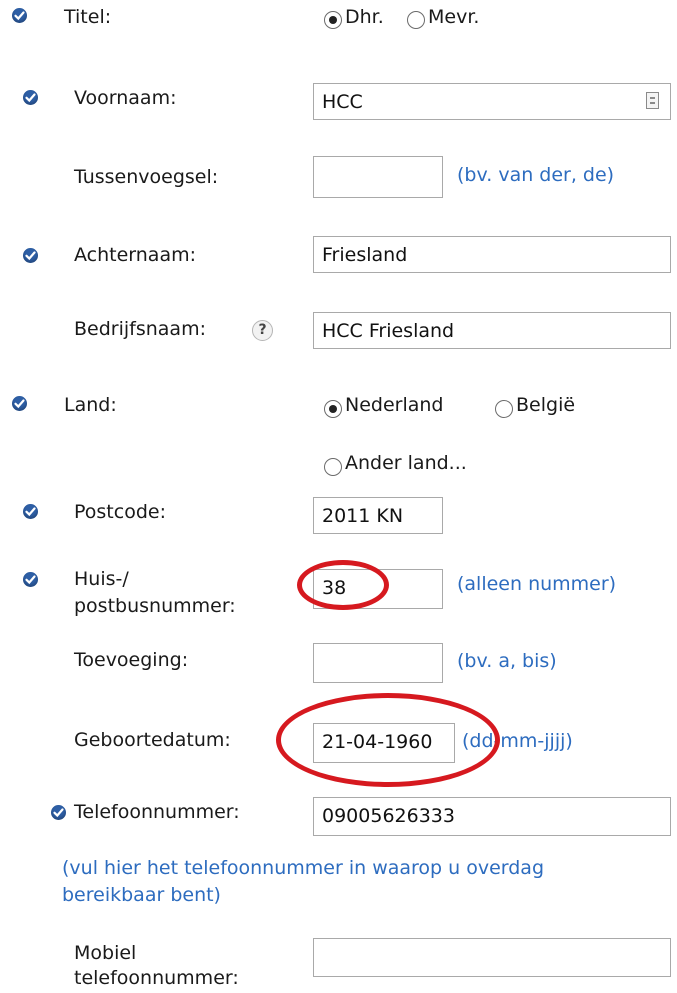 This screenshot has width=677, height=993. I want to click on titel-label: Titel:, so click(88, 17).